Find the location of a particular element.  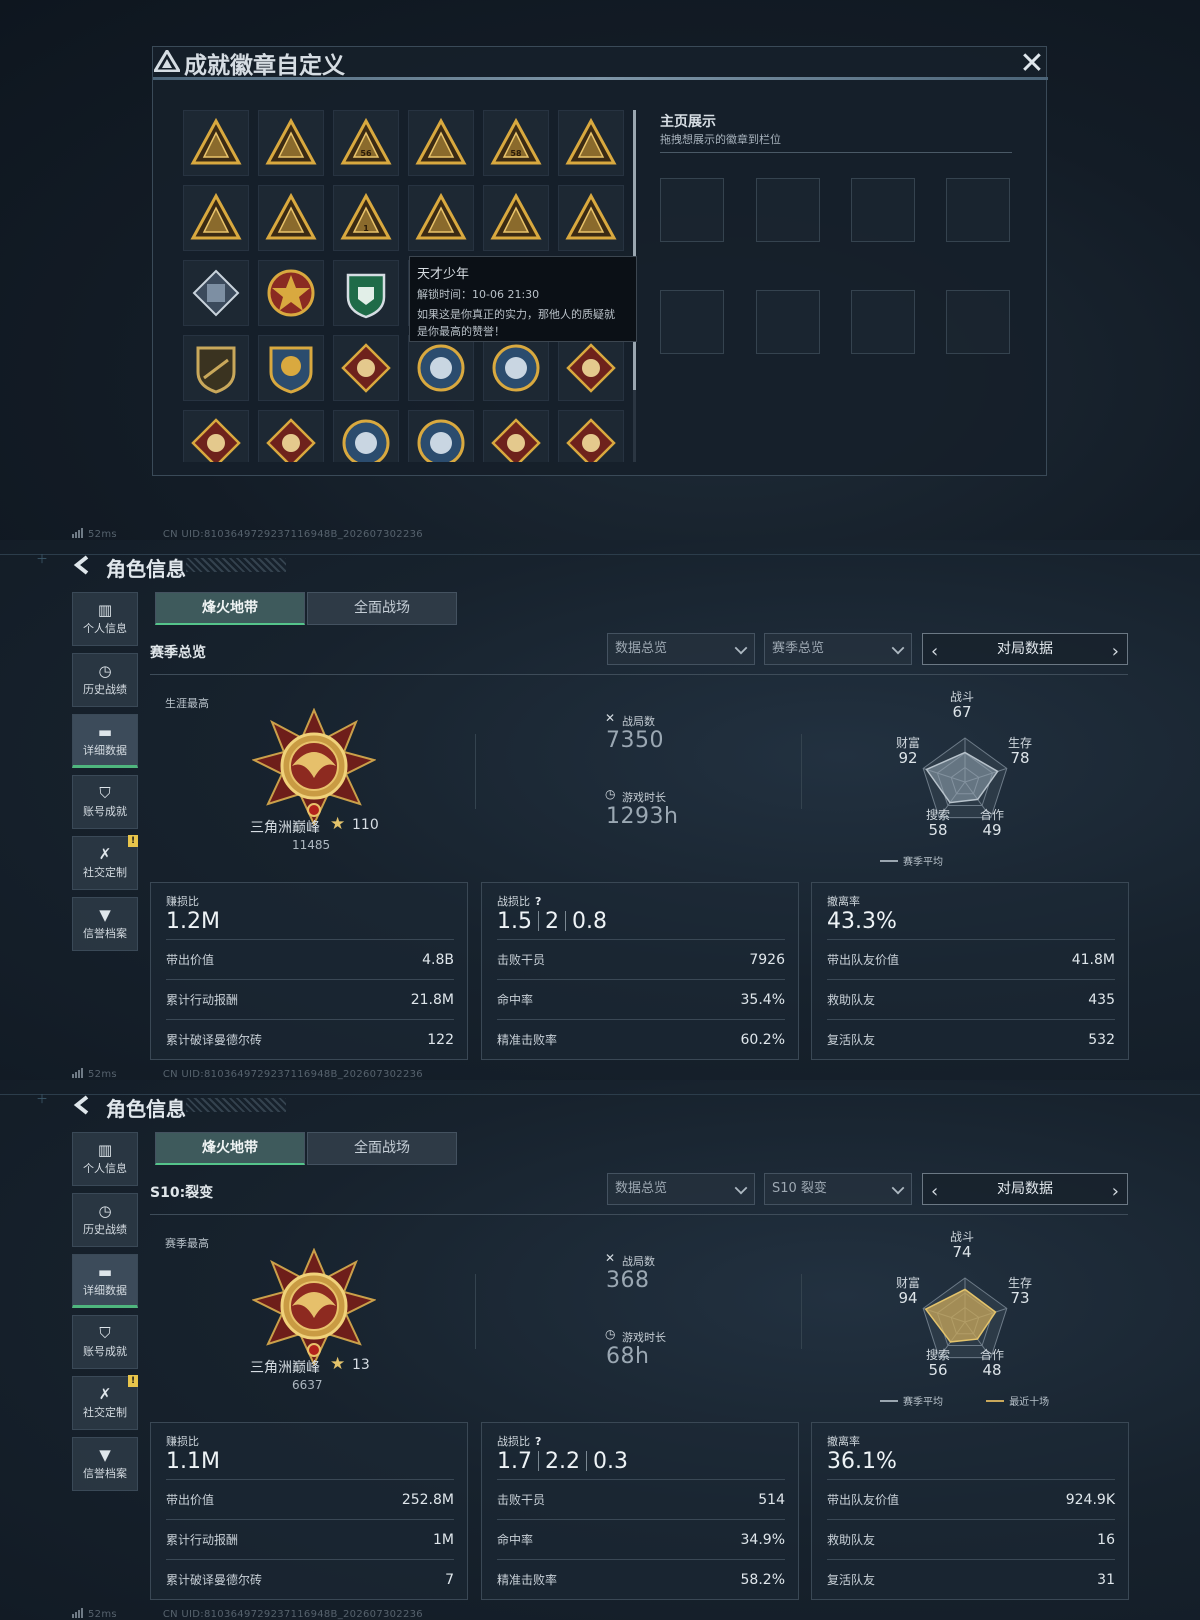

notification-badge: ! is located at coordinates (133, 841).